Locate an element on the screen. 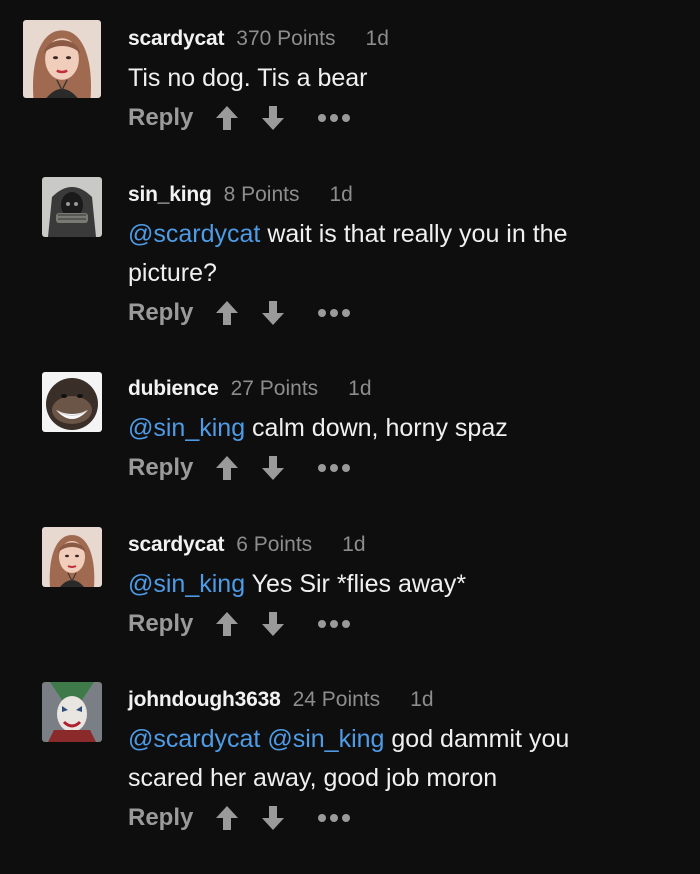  comment-meta: sin_king 8 Points 1d is located at coordinates (404, 195).